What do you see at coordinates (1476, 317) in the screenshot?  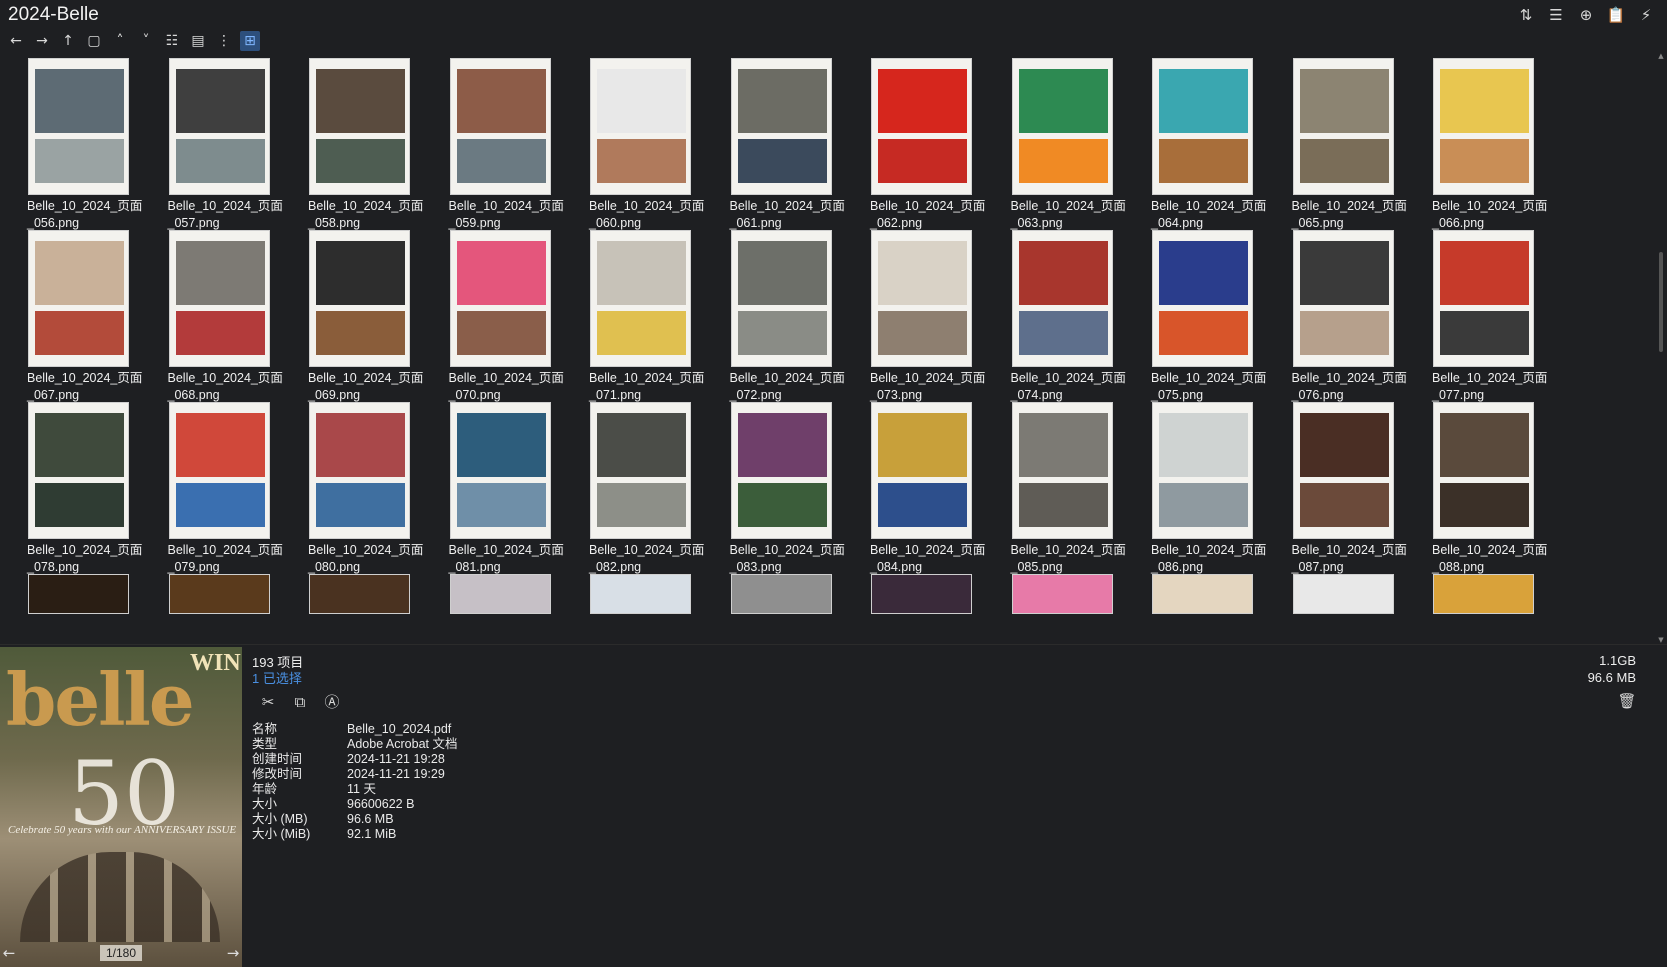 I see `file-tile: Belle_10_2024_页面_077.png` at bounding box center [1476, 317].